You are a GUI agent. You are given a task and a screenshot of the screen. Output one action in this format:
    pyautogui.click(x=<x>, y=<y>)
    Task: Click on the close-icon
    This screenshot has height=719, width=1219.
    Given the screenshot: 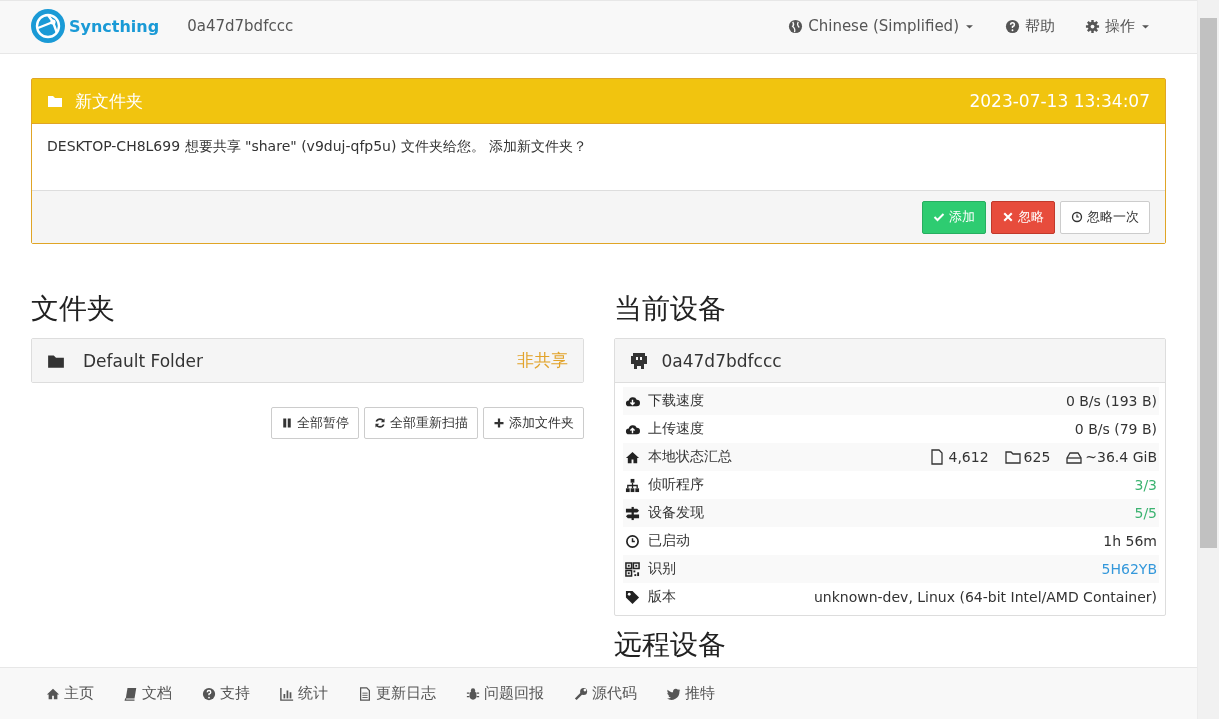 What is the action you would take?
    pyautogui.click(x=1008, y=217)
    